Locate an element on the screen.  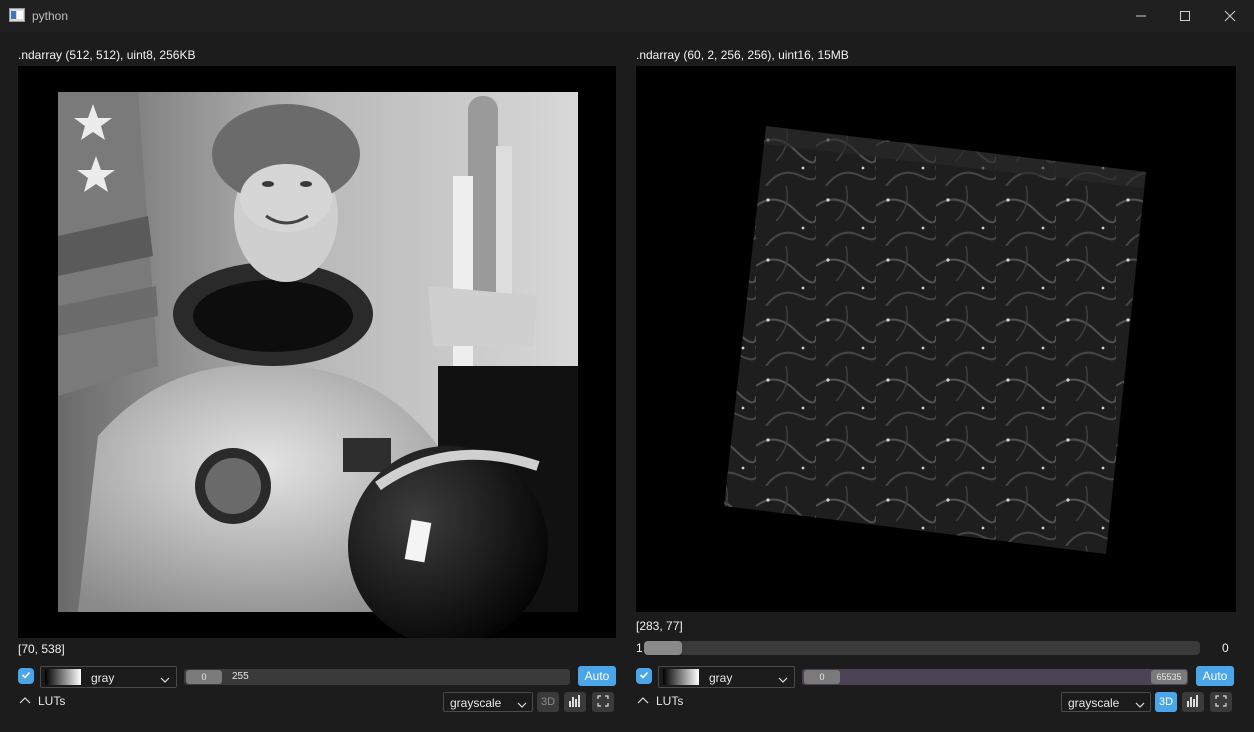
close-icon is located at coordinates (1230, 16).